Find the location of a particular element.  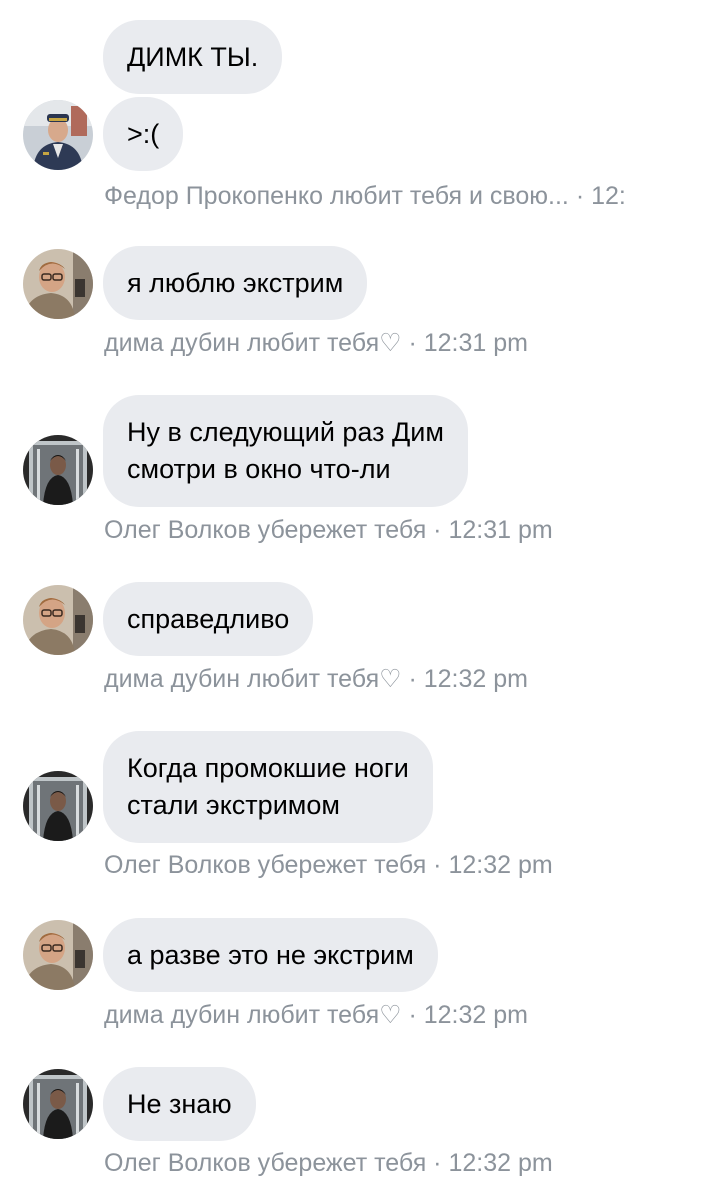

message-bubble: ДИМК ТЫ. is located at coordinates (193, 57).